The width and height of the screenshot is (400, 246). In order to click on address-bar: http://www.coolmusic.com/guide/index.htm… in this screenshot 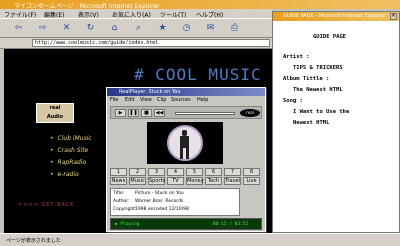, I will do `click(136, 43)`.